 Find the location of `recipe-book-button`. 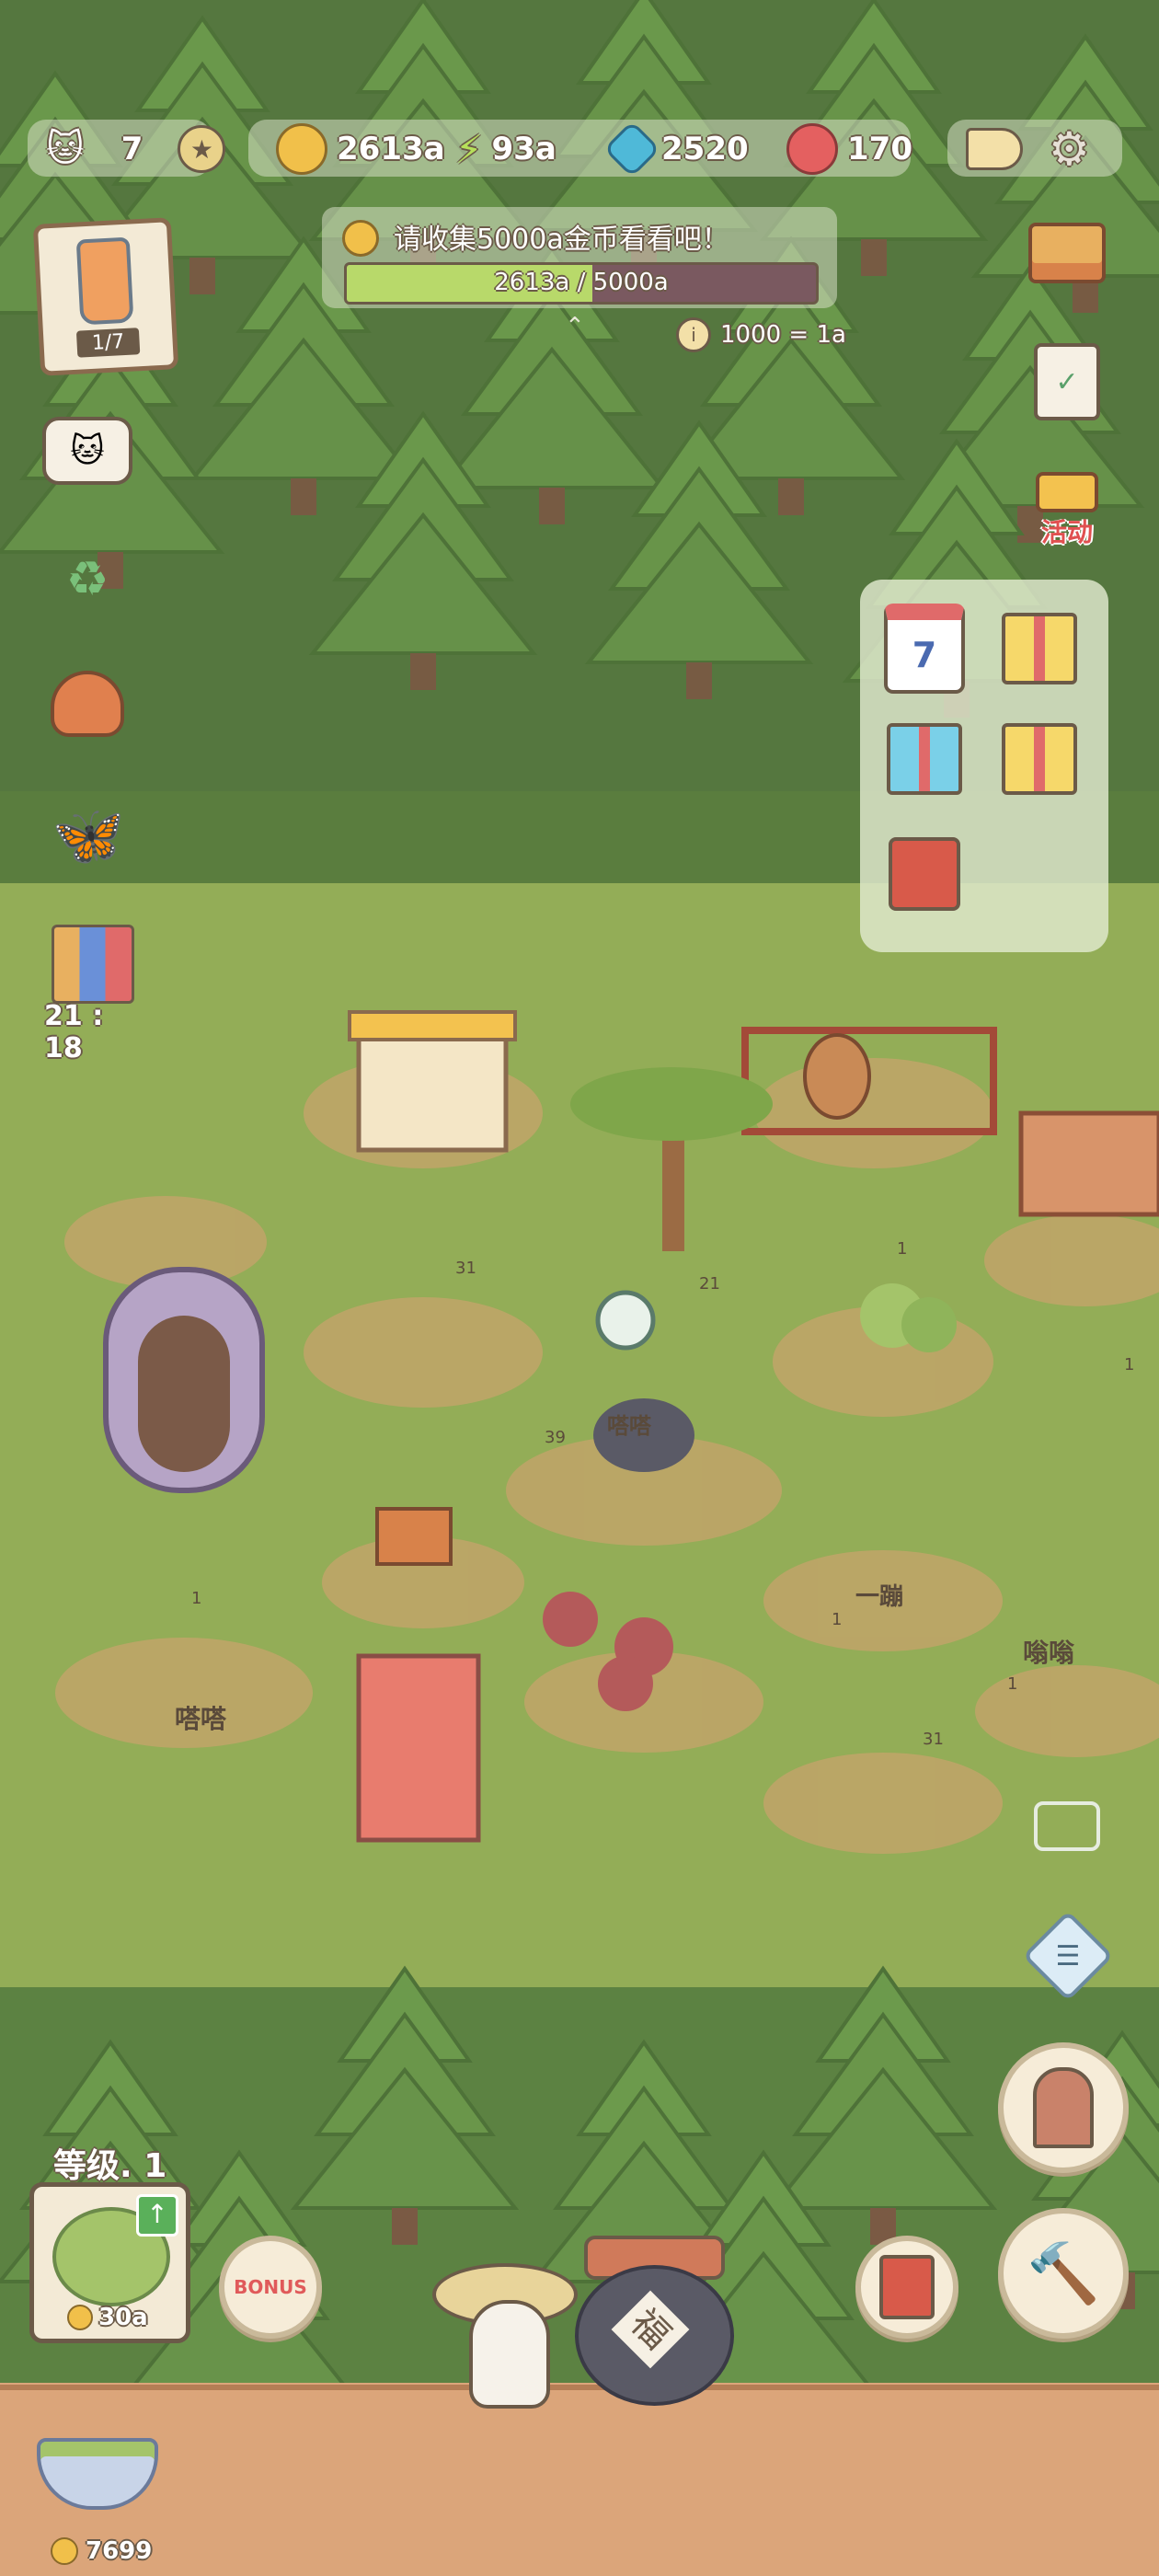

recipe-book-button is located at coordinates (906, 2287).